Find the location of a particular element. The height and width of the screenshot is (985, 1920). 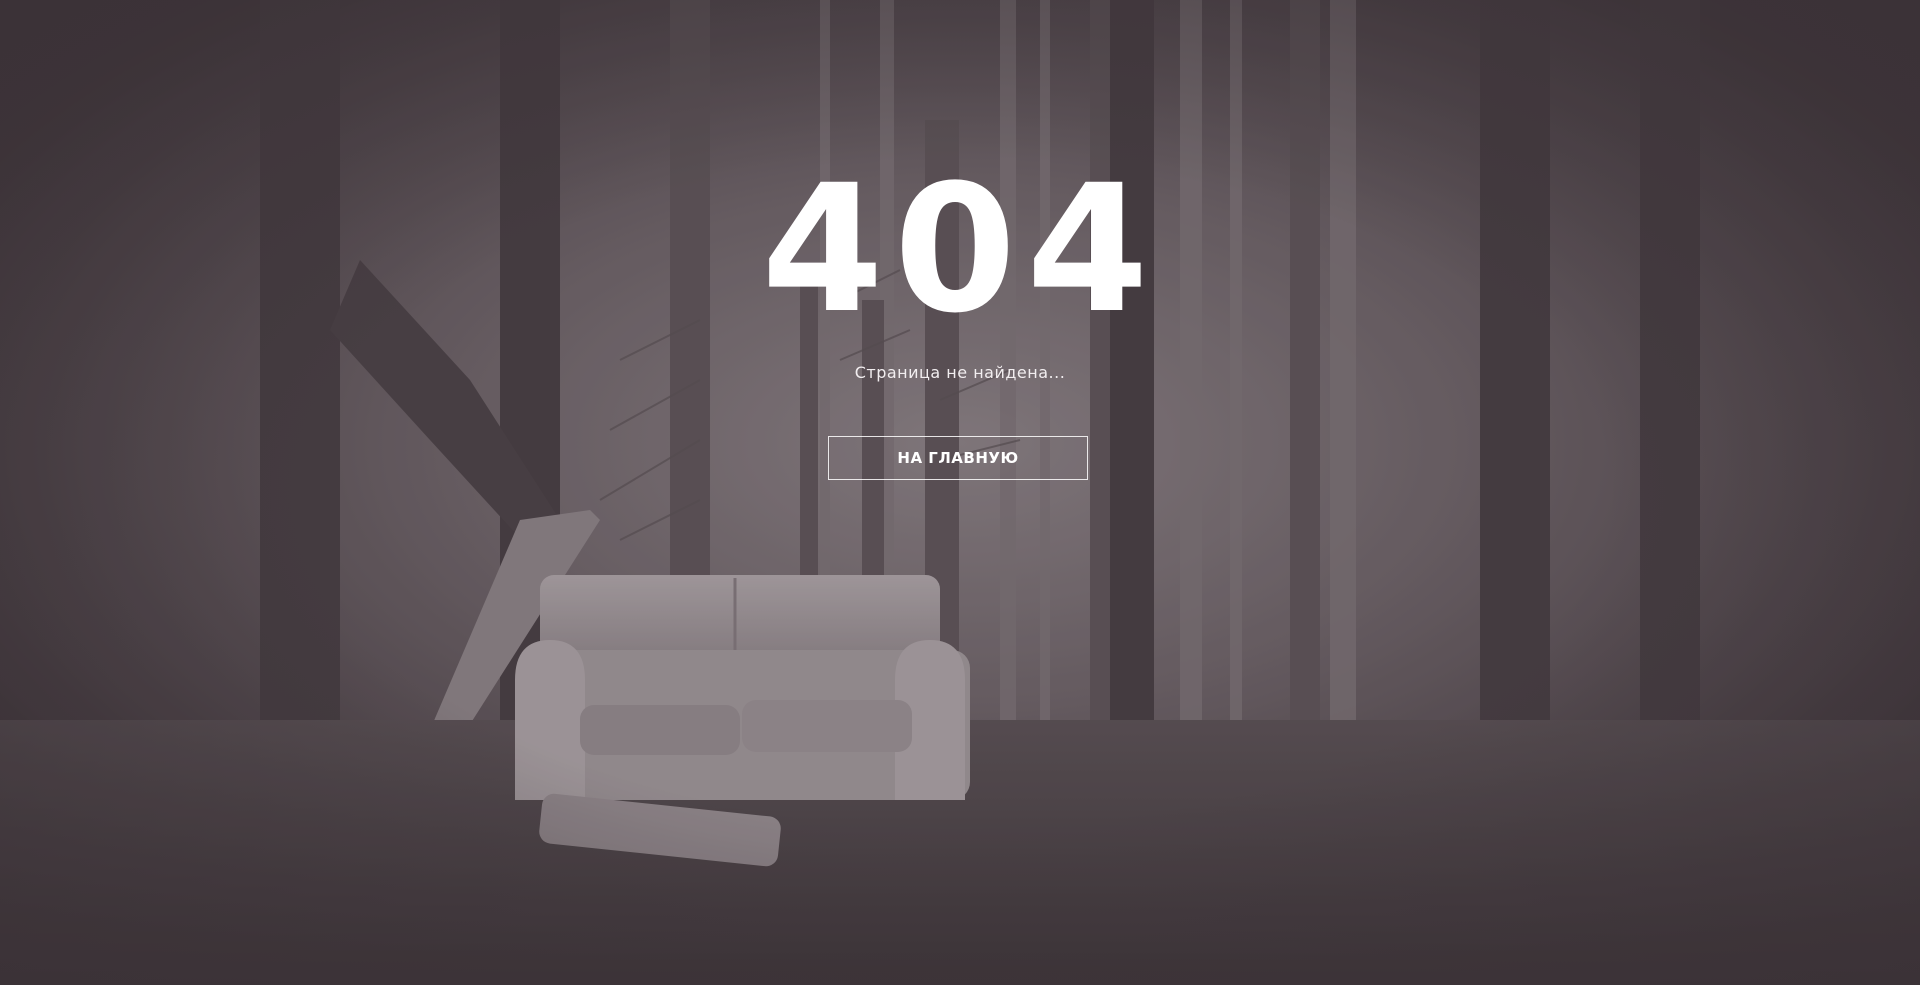

home-button: НА ГЛАВНУЮ is located at coordinates (958, 458).